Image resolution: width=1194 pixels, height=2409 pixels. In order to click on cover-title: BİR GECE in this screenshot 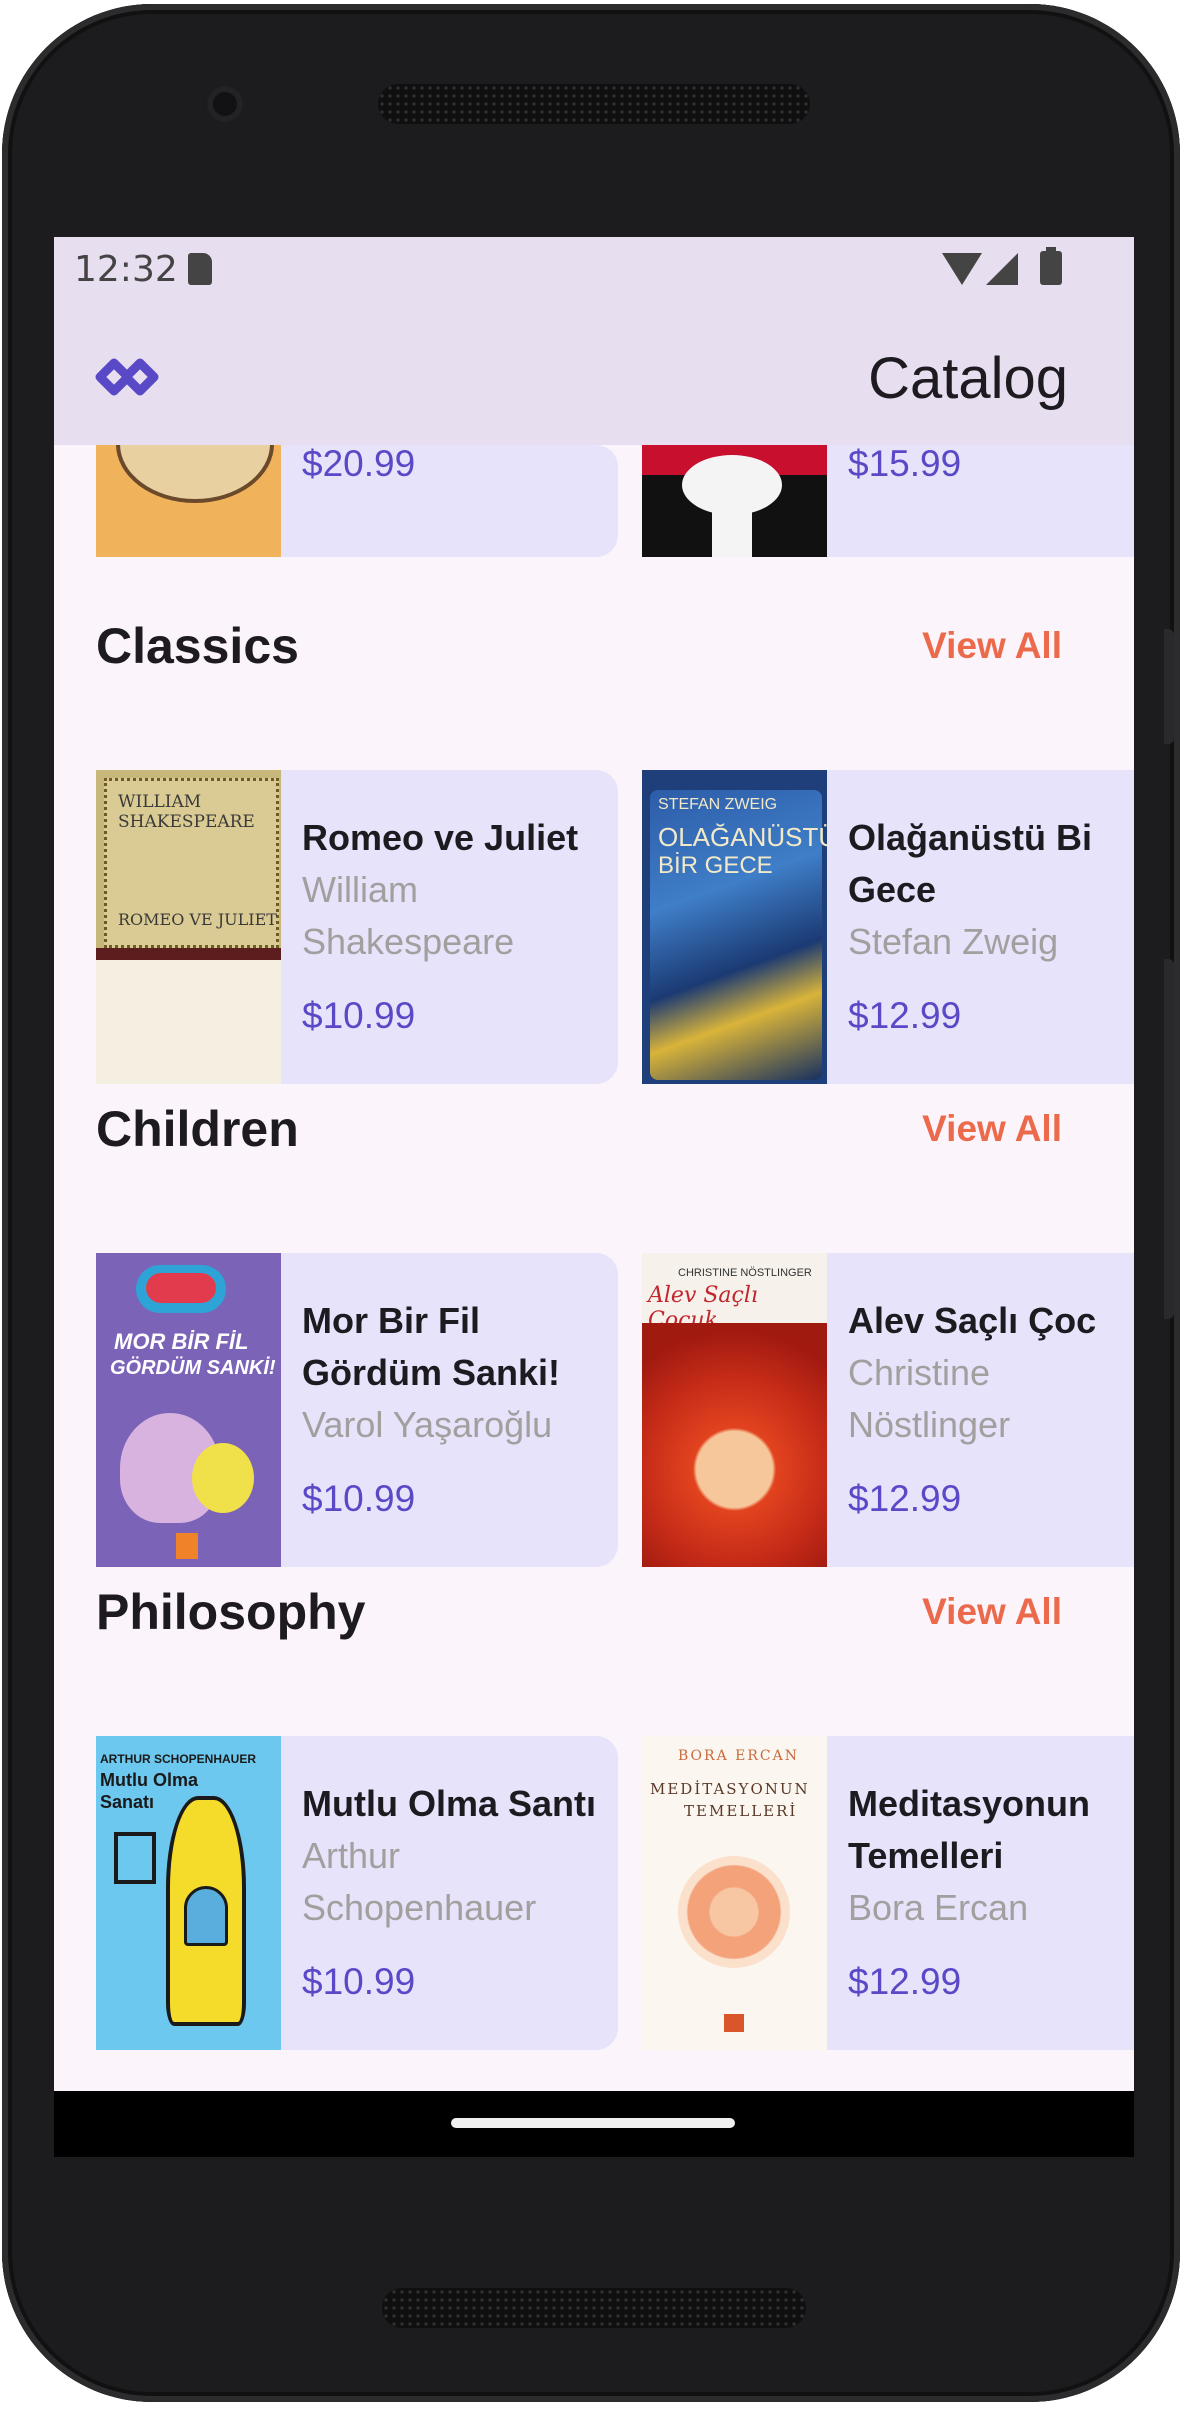, I will do `click(715, 865)`.